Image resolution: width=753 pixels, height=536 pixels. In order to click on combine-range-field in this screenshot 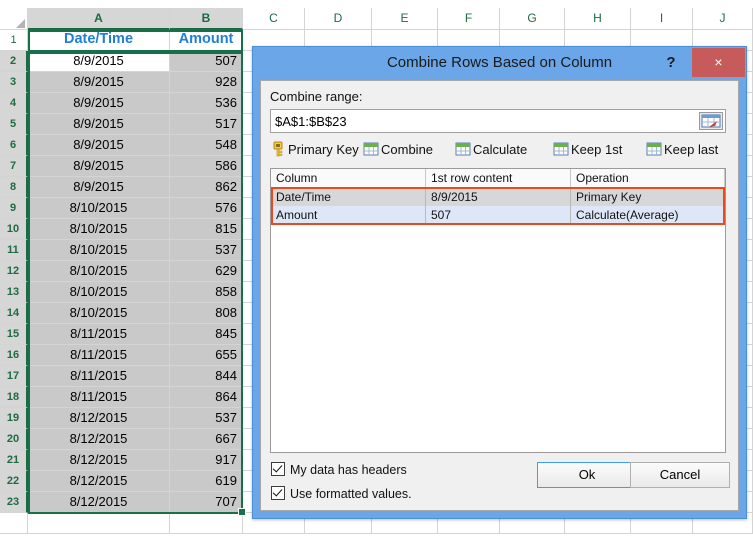, I will do `click(498, 121)`.